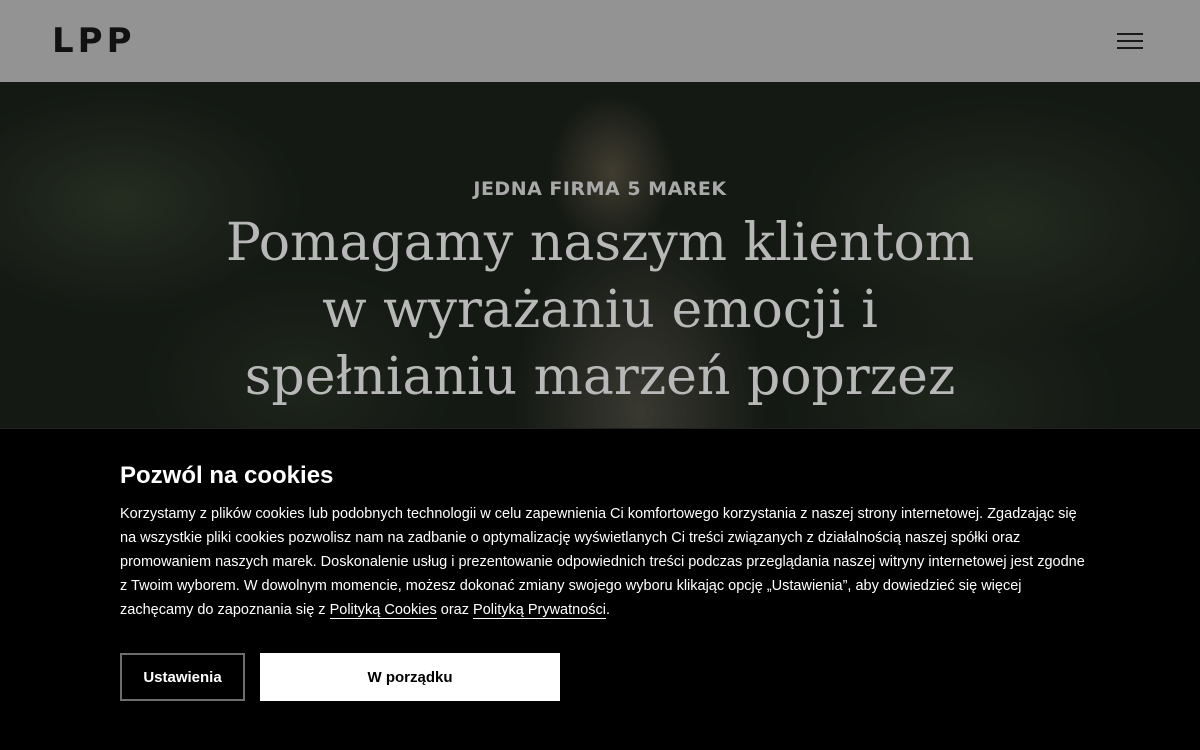 The width and height of the screenshot is (1200, 750). Describe the element at coordinates (94, 41) in the screenshot. I see `lpp-logo: LPP` at that location.